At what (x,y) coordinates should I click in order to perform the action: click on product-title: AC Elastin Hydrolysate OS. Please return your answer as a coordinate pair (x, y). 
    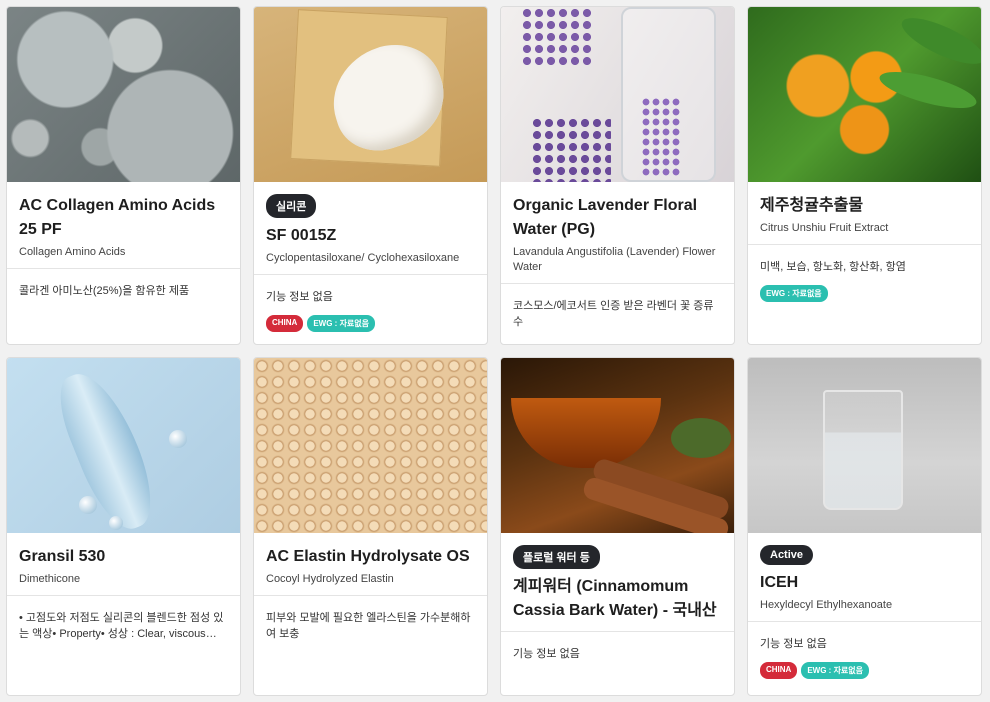
    Looking at the image, I should click on (370, 557).